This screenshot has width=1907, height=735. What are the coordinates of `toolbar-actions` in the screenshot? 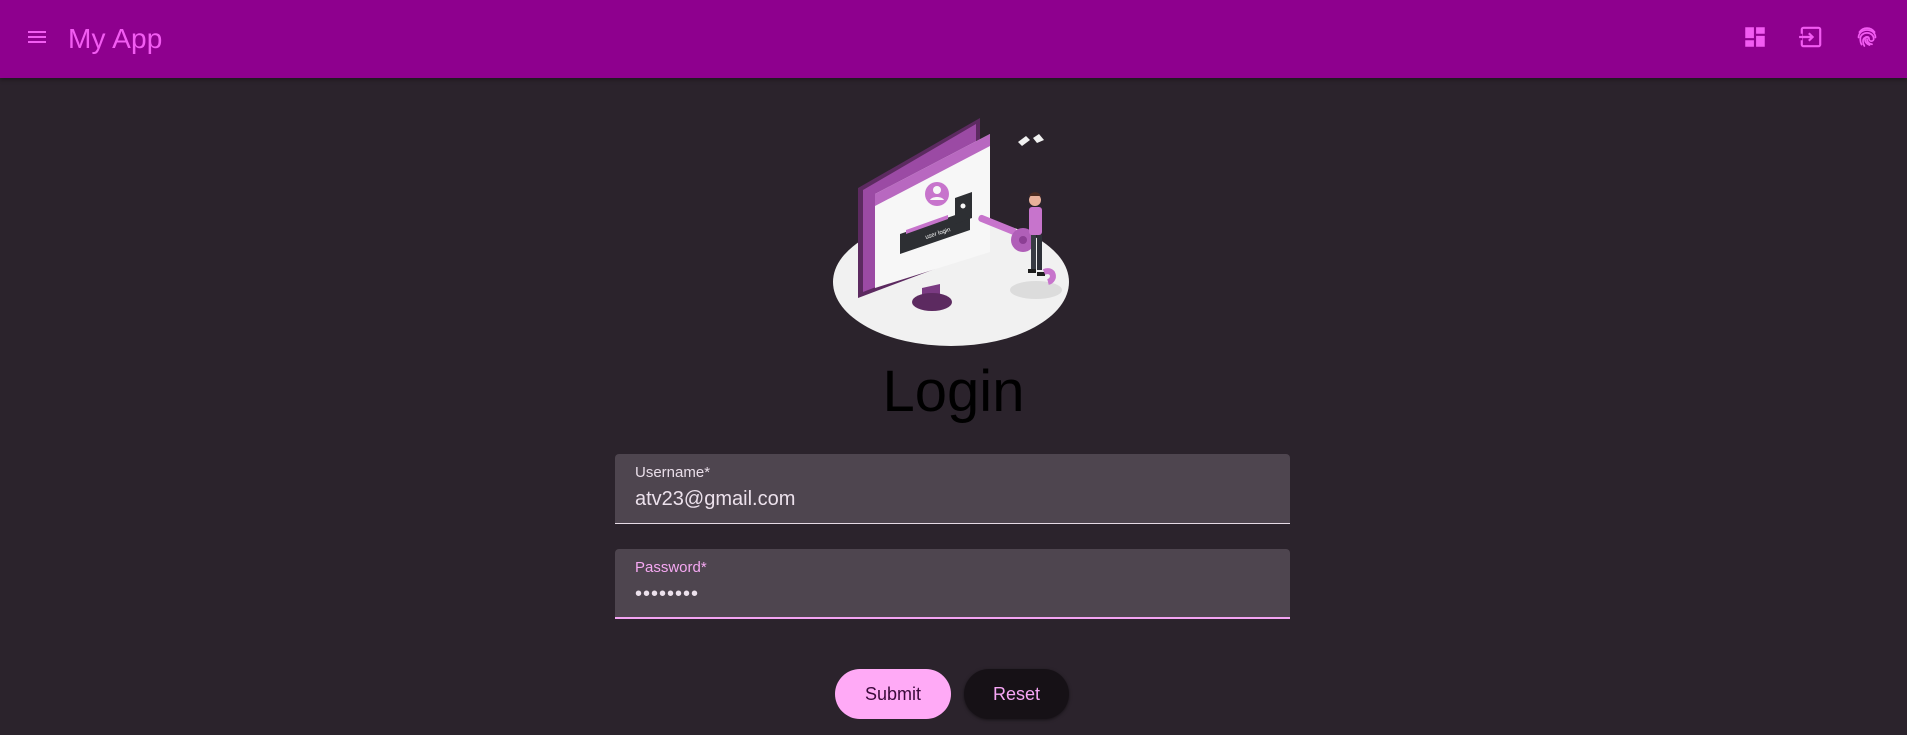 It's located at (1811, 39).